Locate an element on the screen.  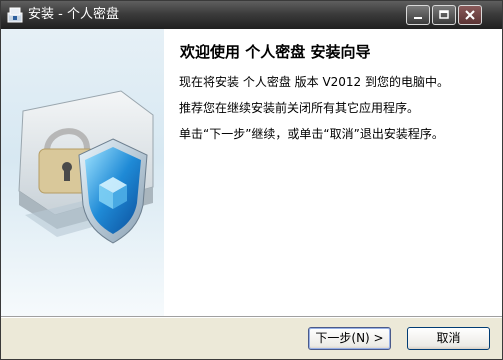
title-bar: 安装 - 个人密盘 is located at coordinates (251, 15).